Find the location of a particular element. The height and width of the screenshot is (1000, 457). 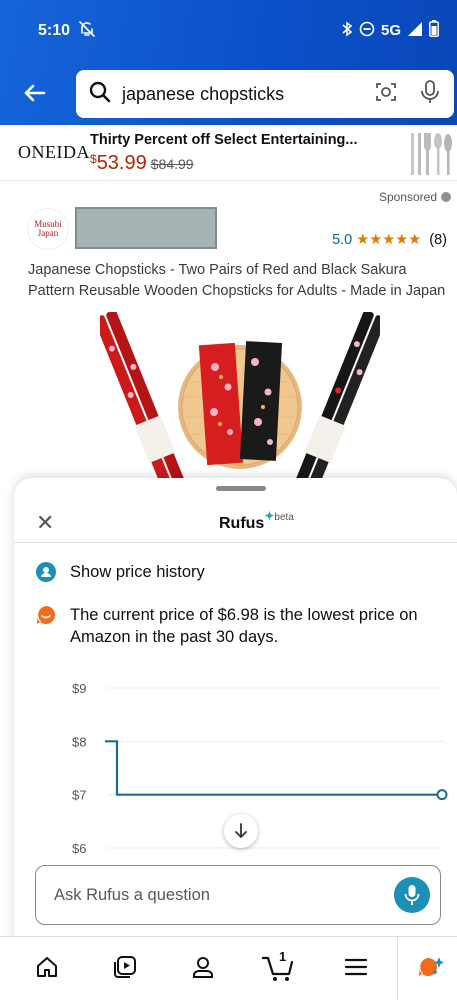

cart-count: 1 is located at coordinates (283, 956).